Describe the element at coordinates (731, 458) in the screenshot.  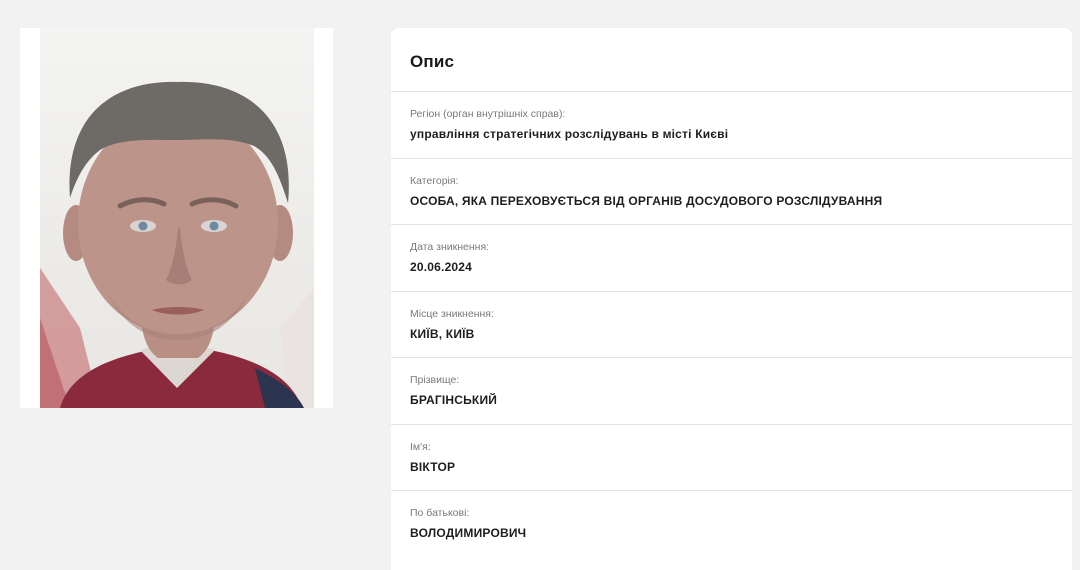
I see `field-first-name: Ім'я: ВІКТОР` at that location.